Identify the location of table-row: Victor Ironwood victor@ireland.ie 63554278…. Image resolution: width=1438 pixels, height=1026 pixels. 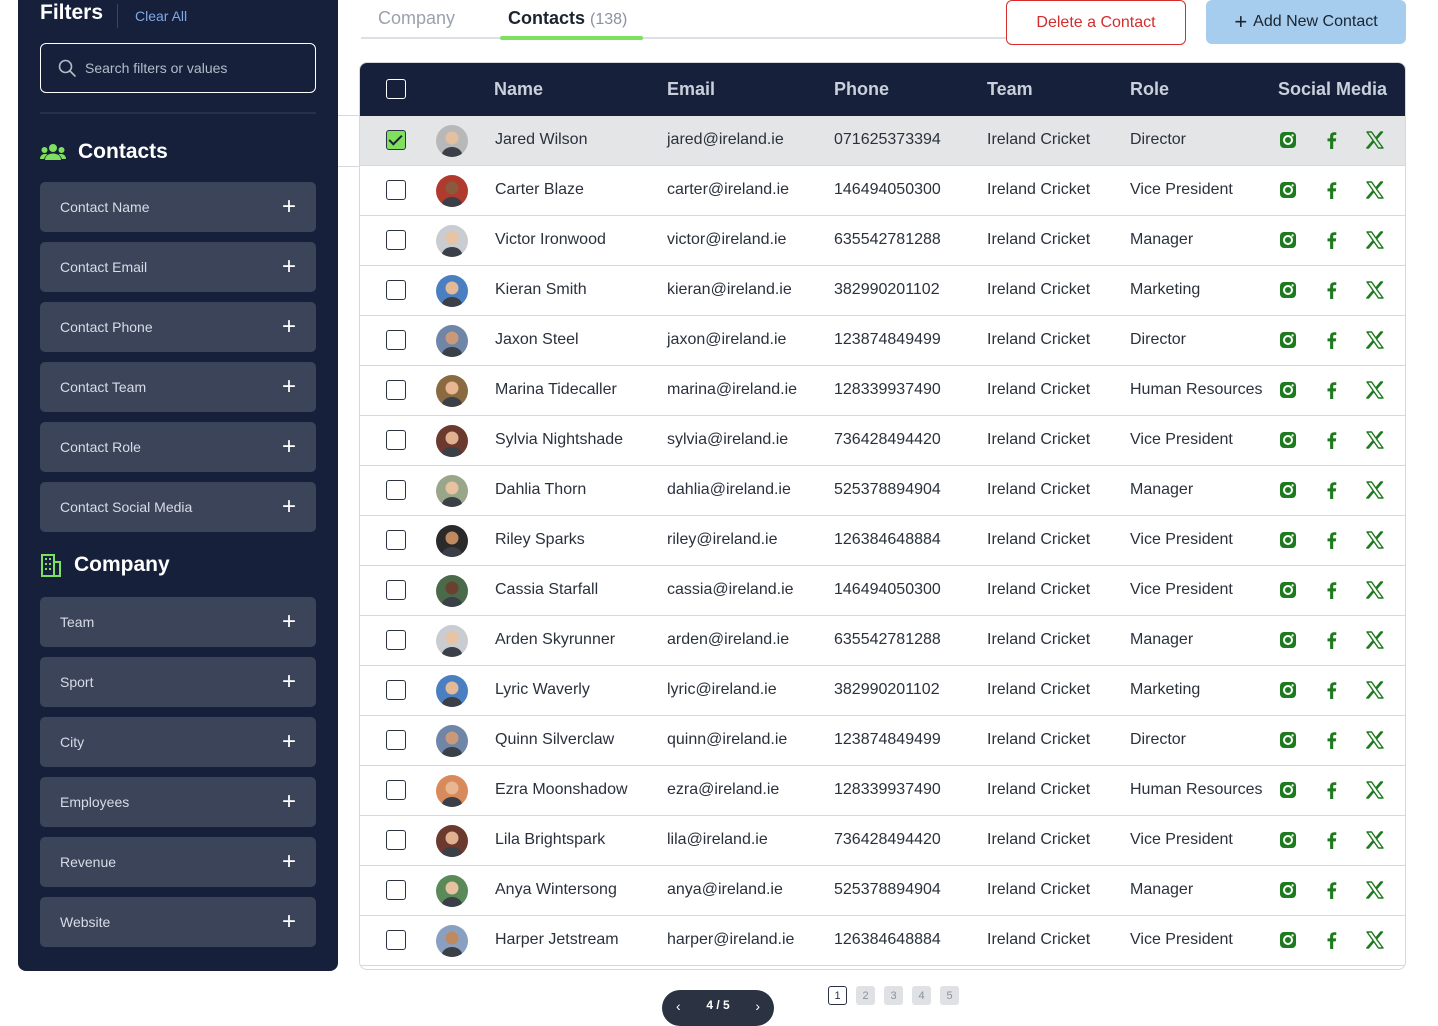
(882, 241).